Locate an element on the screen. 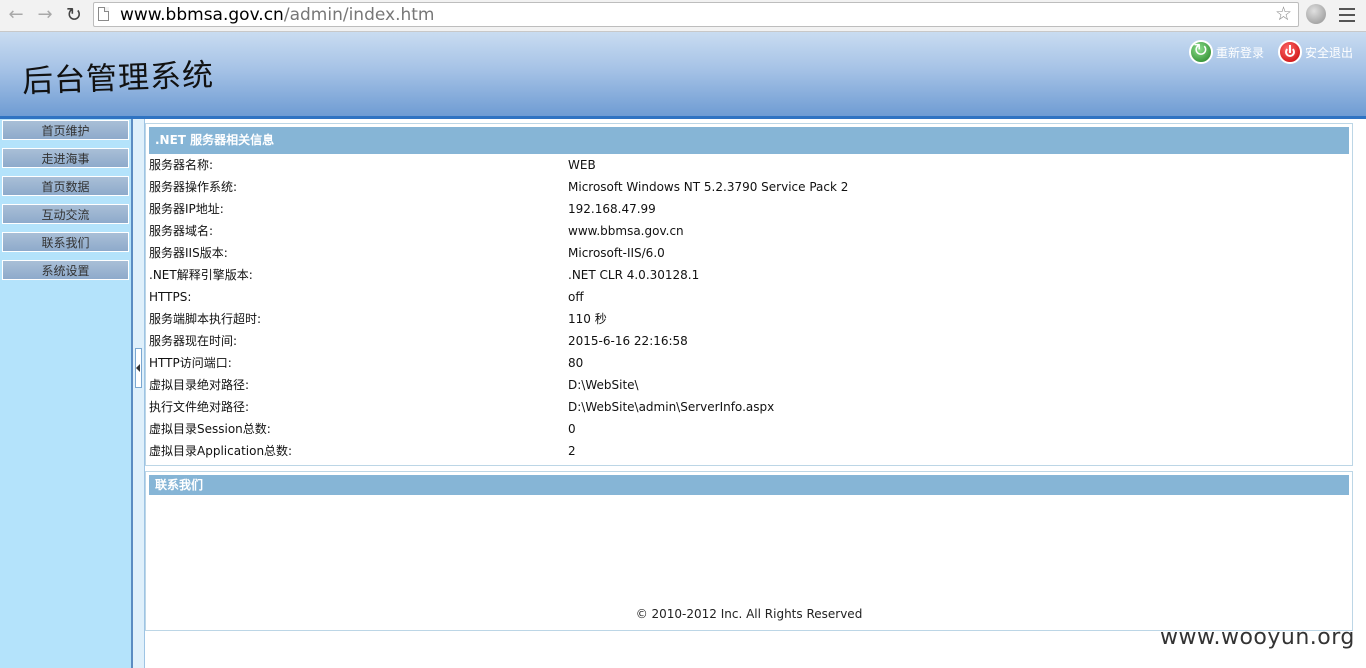  row-label: 服务器IP地址: is located at coordinates (186, 209).